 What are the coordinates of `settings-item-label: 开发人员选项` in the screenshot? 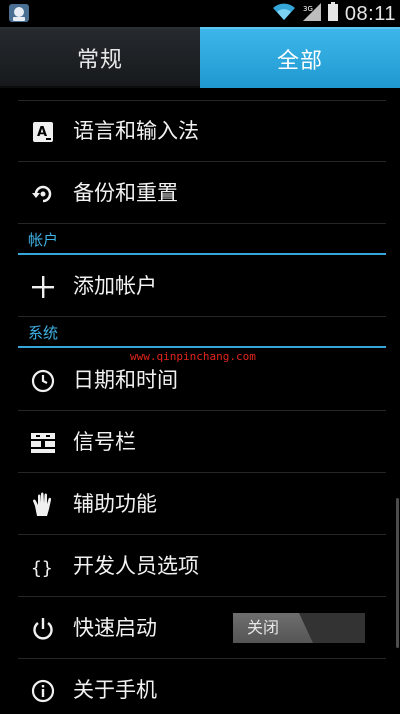 It's located at (136, 566).